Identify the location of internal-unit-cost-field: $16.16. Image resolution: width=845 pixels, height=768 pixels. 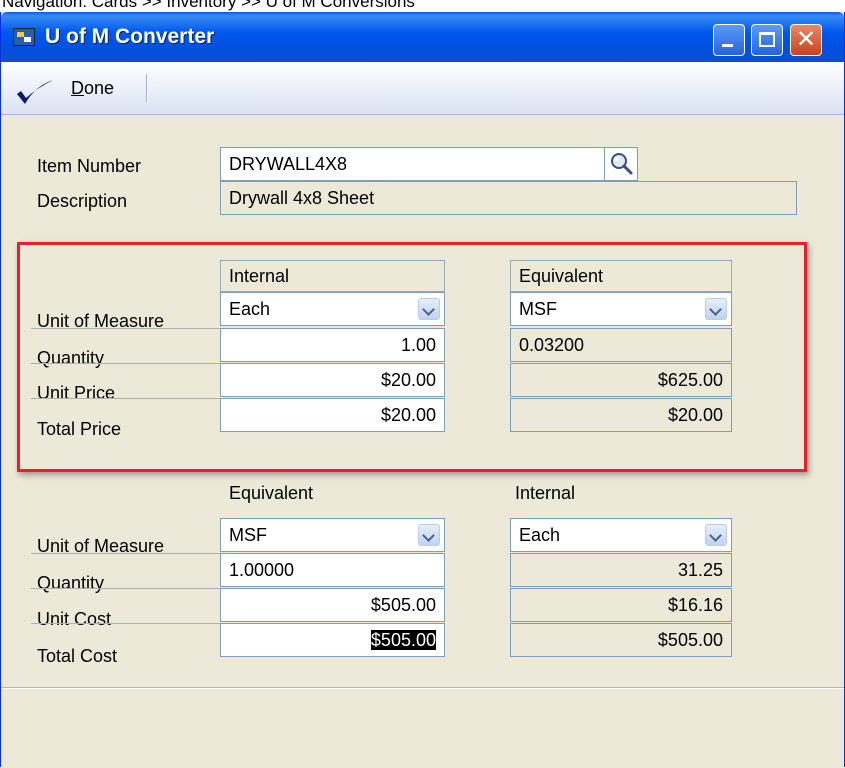
(621, 605).